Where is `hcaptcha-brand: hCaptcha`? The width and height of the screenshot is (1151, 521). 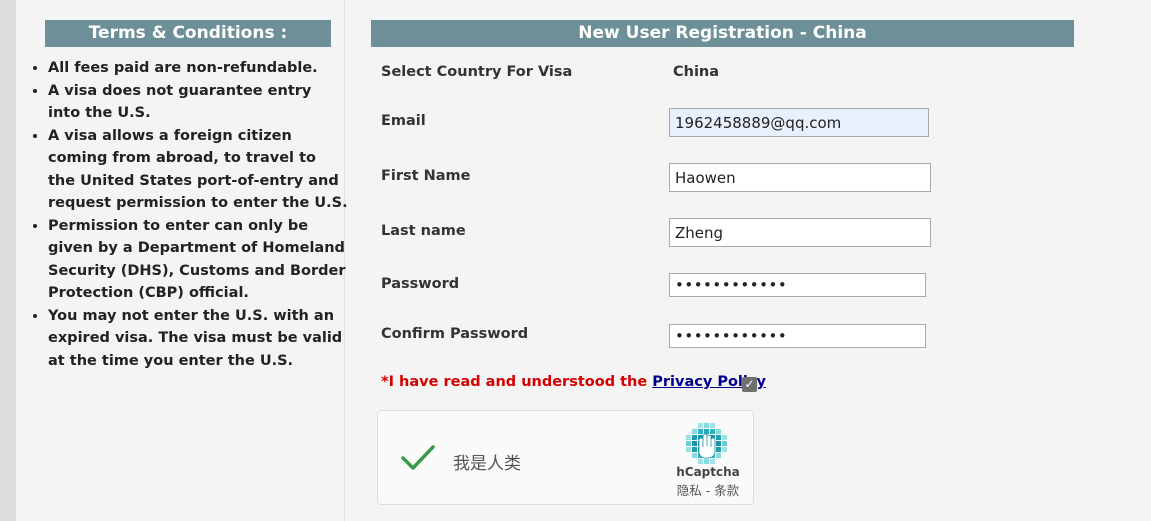
hcaptcha-brand: hCaptcha is located at coordinates (708, 472).